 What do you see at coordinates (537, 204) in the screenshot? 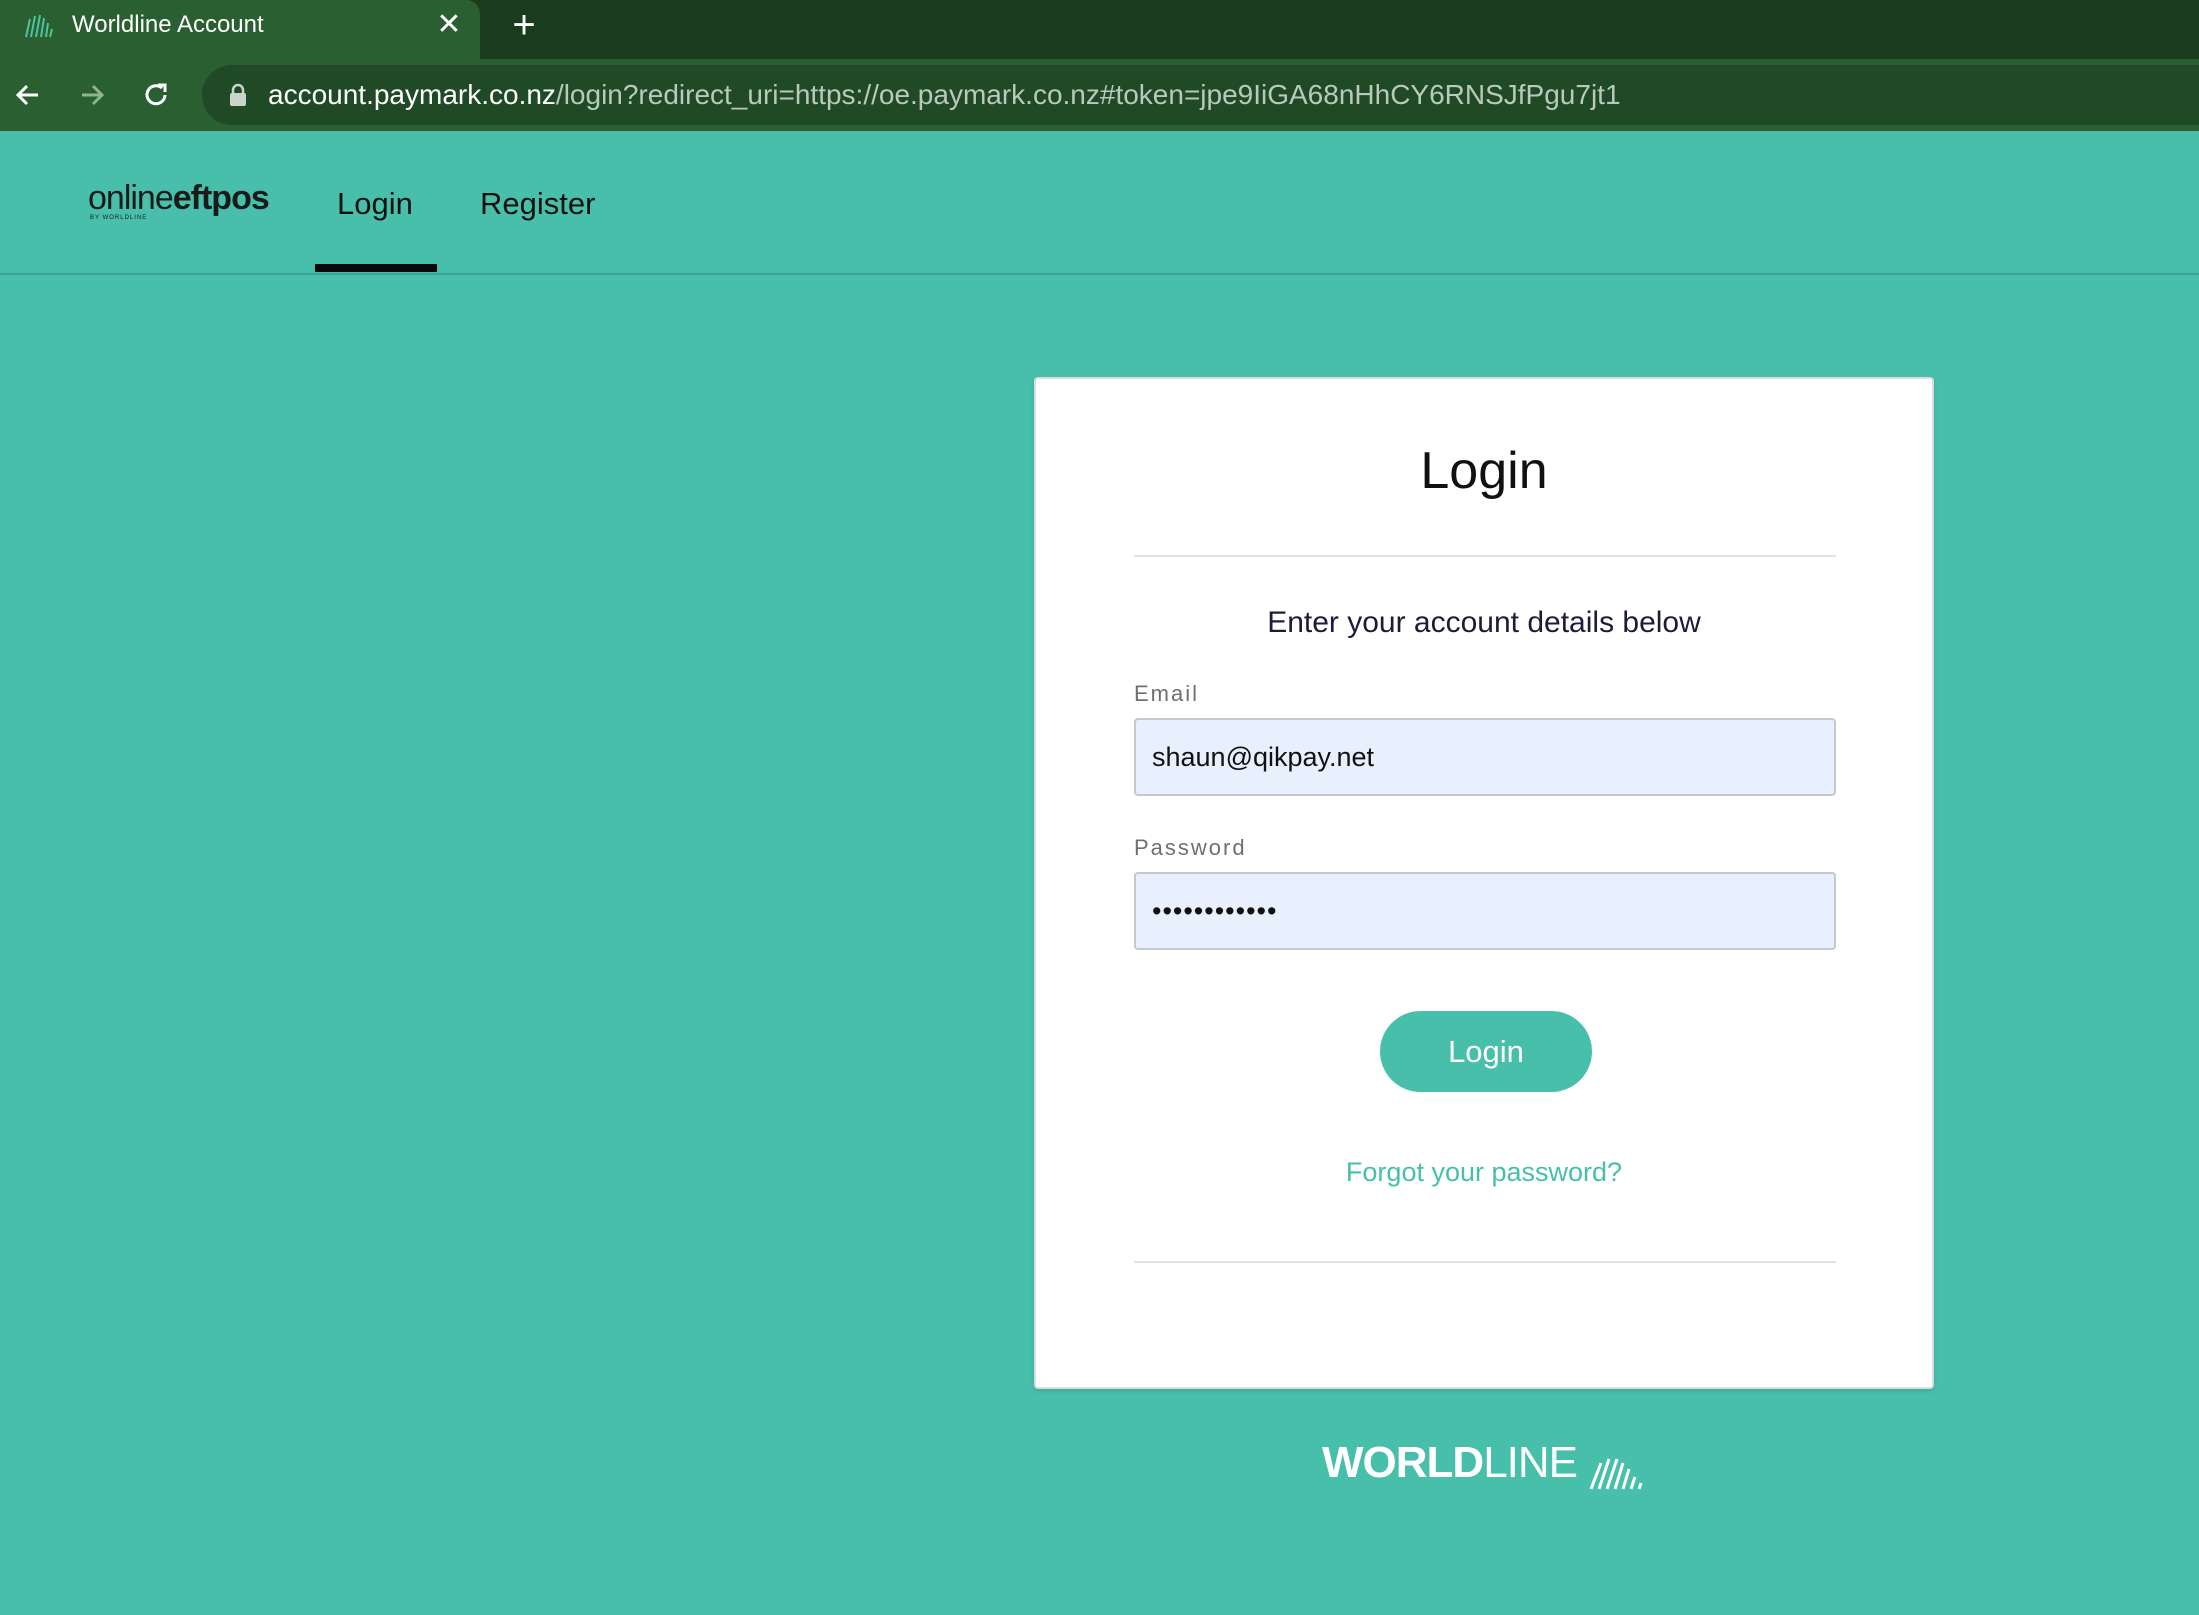
I see `nav-register-tab: Register` at bounding box center [537, 204].